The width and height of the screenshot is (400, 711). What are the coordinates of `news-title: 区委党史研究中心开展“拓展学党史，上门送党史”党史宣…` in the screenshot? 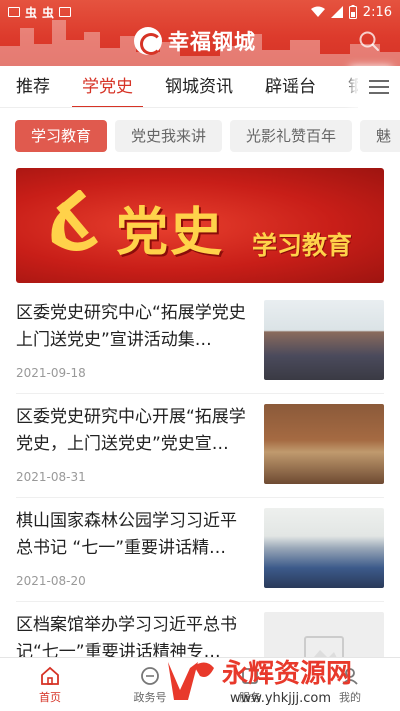 It's located at (131, 430).